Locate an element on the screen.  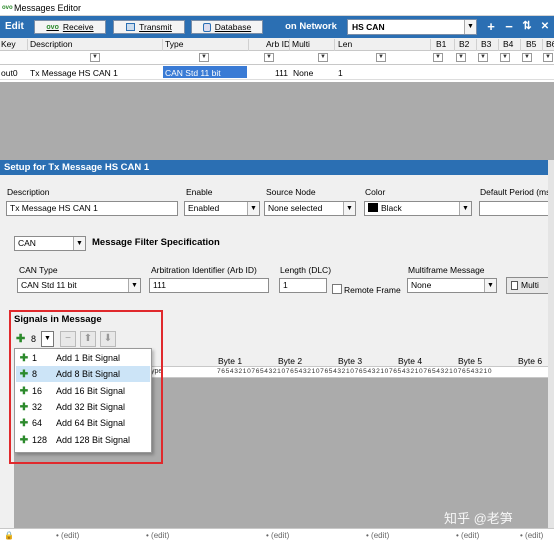
col-b4: B4 is located at coordinates (508, 44).